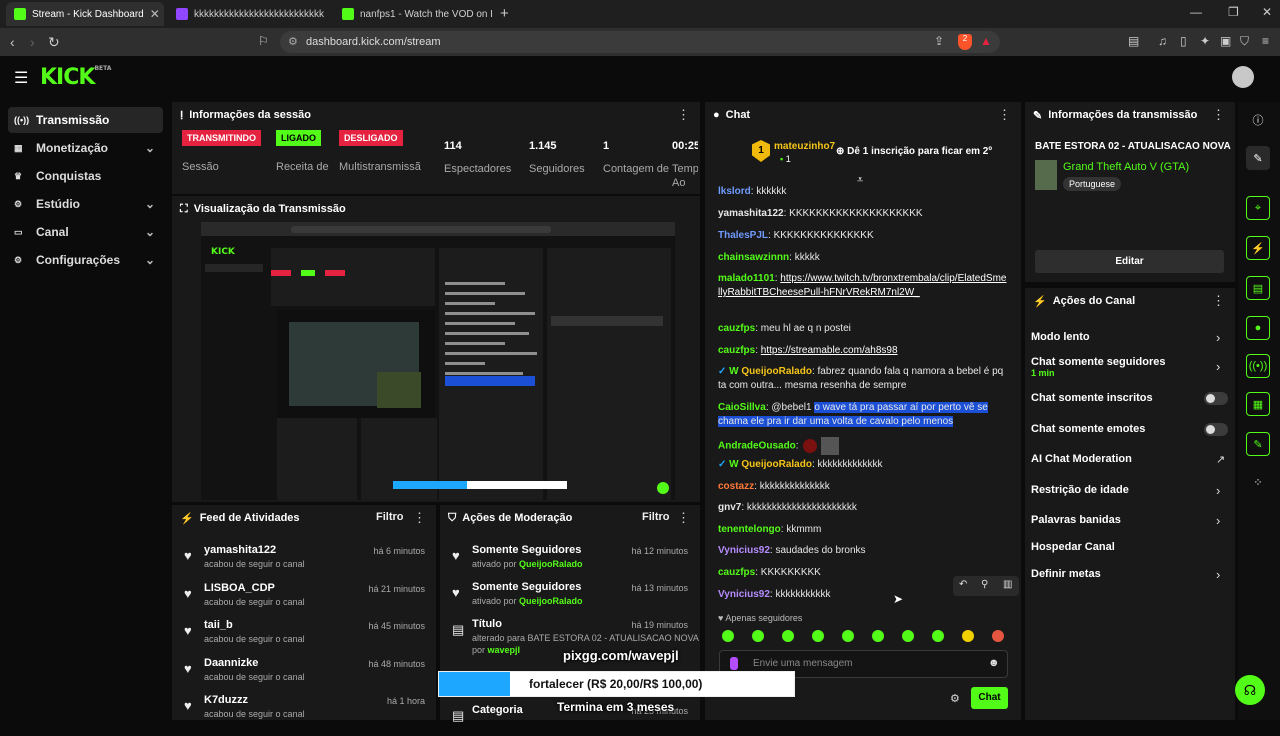  What do you see at coordinates (1250, 690) in the screenshot?
I see `help-chat-icon: ☊` at bounding box center [1250, 690].